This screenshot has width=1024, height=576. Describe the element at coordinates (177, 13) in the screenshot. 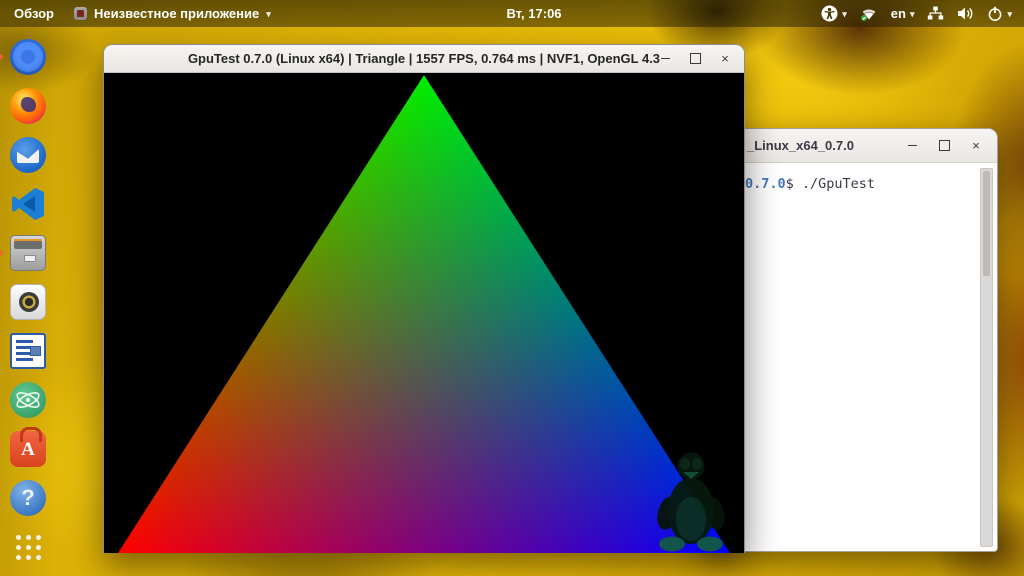

I see `app-menu-label: Неизвестное приложение` at that location.